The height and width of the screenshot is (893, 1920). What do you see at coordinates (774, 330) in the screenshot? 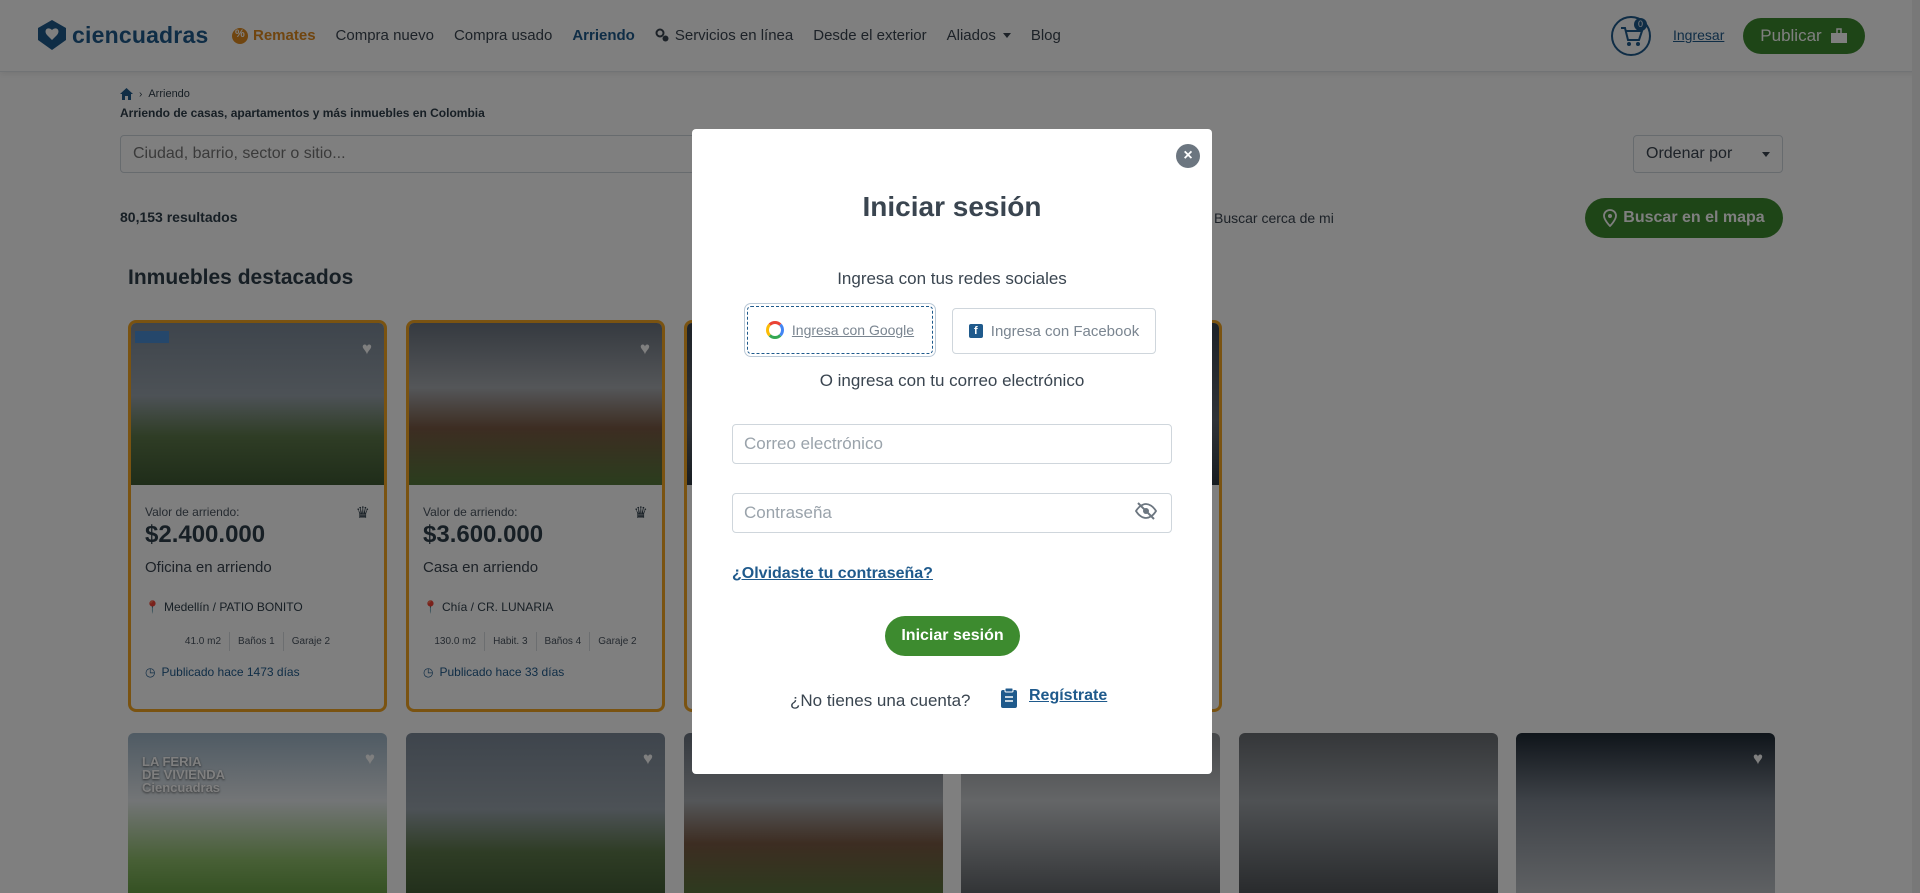
I see `google-icon` at bounding box center [774, 330].